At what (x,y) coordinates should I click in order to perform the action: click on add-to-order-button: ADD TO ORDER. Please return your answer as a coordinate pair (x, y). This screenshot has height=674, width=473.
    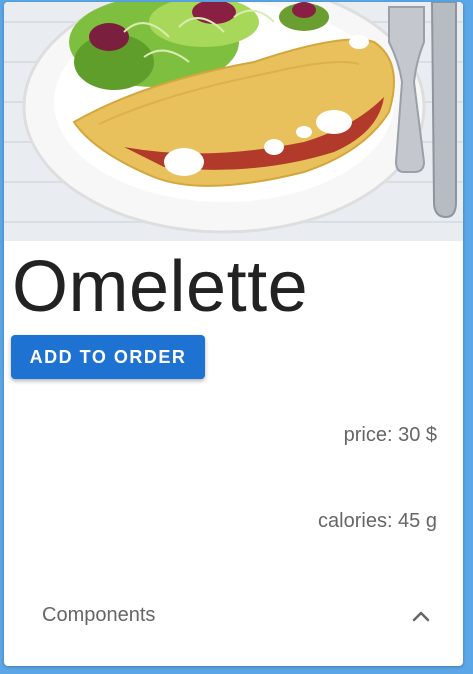
    Looking at the image, I should click on (108, 357).